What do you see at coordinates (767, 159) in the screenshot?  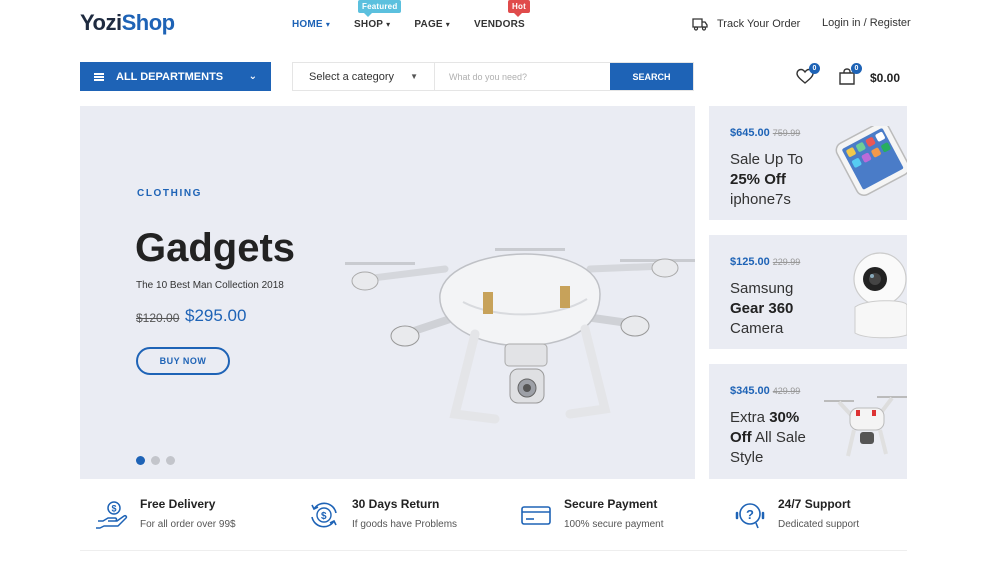 I see `promo-line-1: Sale Up To` at bounding box center [767, 159].